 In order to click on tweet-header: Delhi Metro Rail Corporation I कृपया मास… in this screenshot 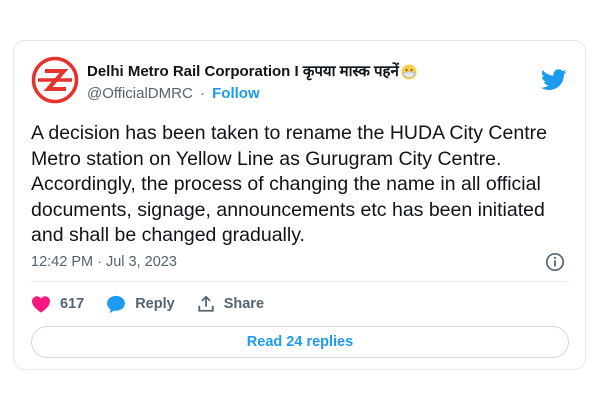, I will do `click(300, 83)`.